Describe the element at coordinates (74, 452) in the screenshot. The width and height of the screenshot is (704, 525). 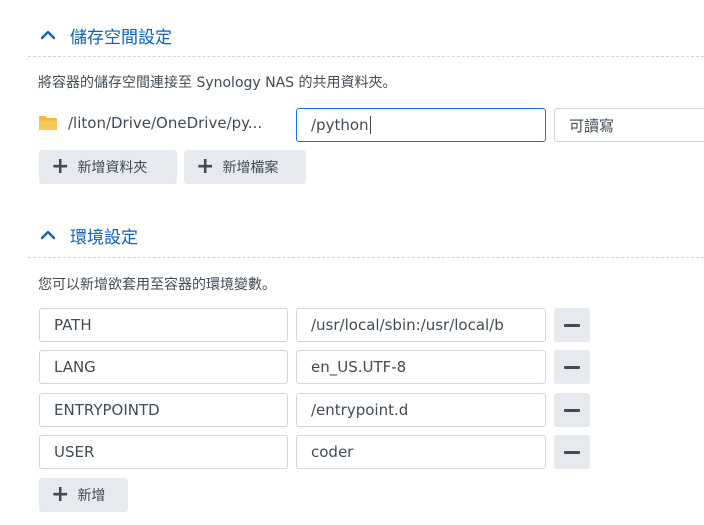
I see `env-key-value: USER` at that location.